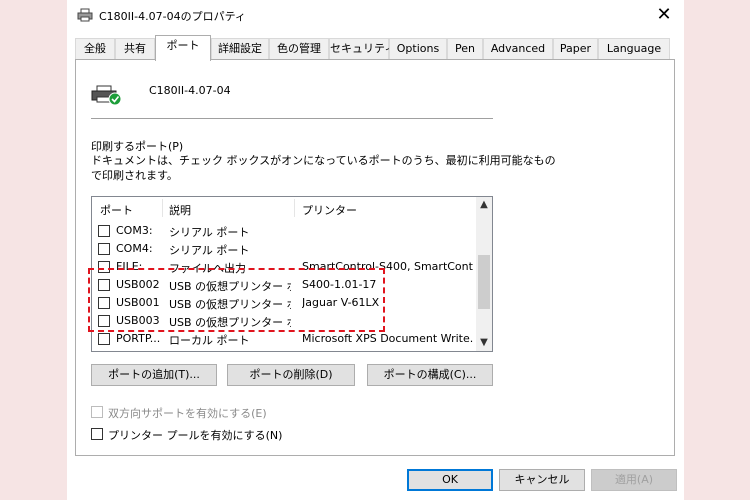 The image size is (750, 500). Describe the element at coordinates (418, 49) in the screenshot. I see `tab-options: Options` at that location.